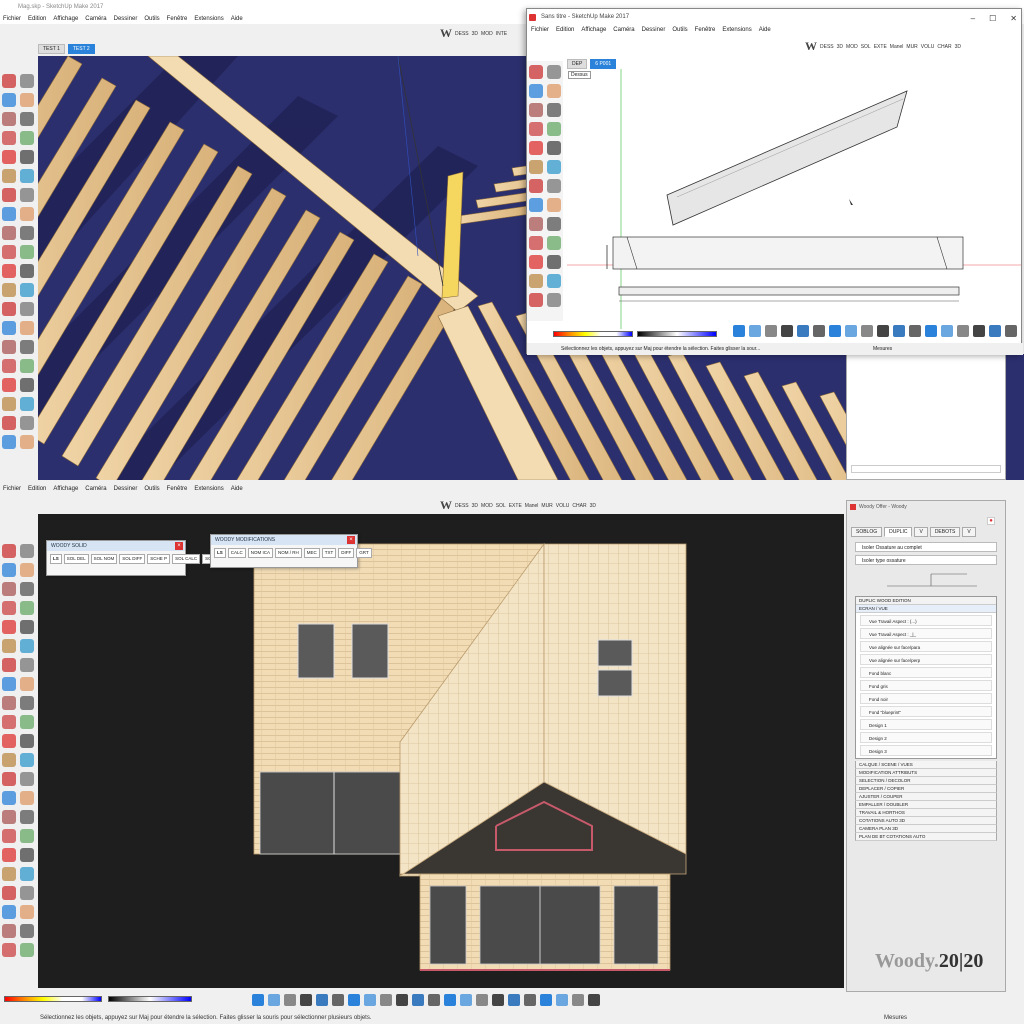  What do you see at coordinates (794, 199) in the screenshot?
I see `sub-viewport: Dessus` at bounding box center [794, 199].